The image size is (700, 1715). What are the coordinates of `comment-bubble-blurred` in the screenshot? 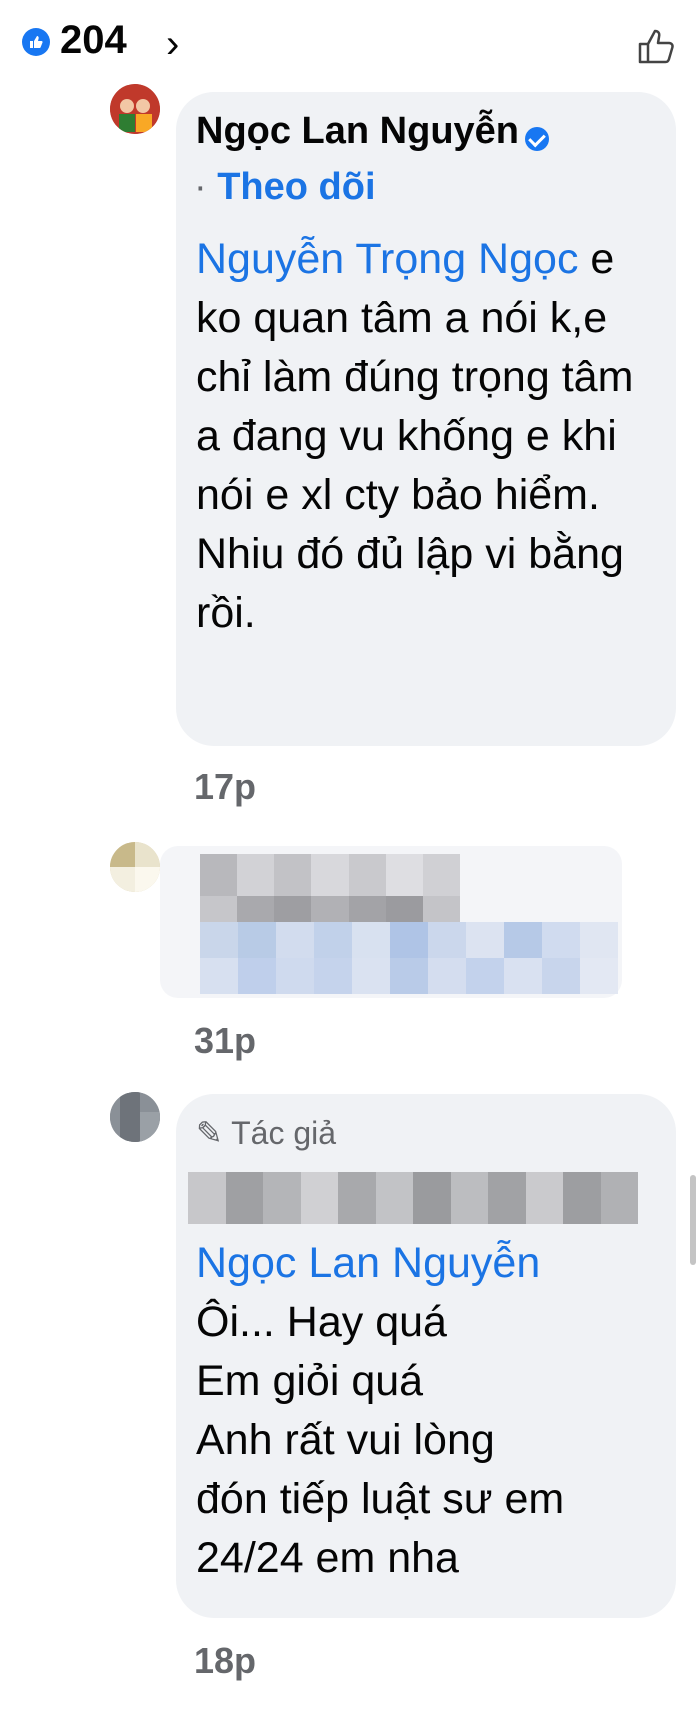 It's located at (391, 922).